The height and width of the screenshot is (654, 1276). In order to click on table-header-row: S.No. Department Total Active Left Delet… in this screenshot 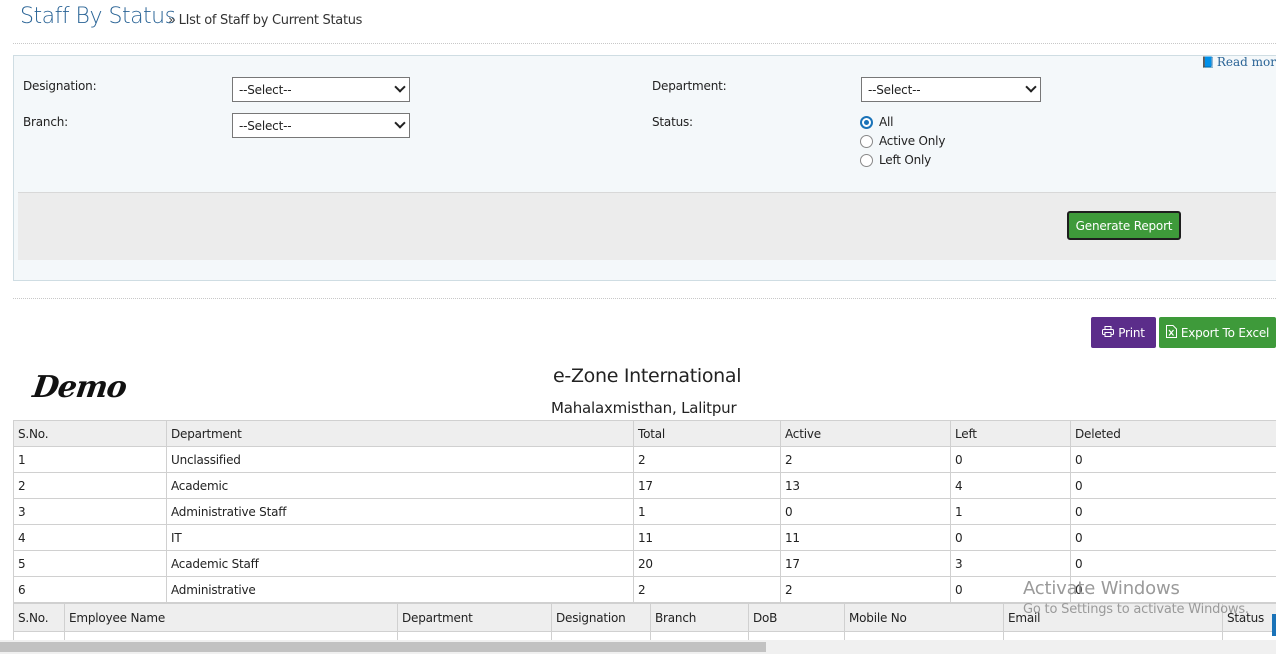, I will do `click(644, 433)`.